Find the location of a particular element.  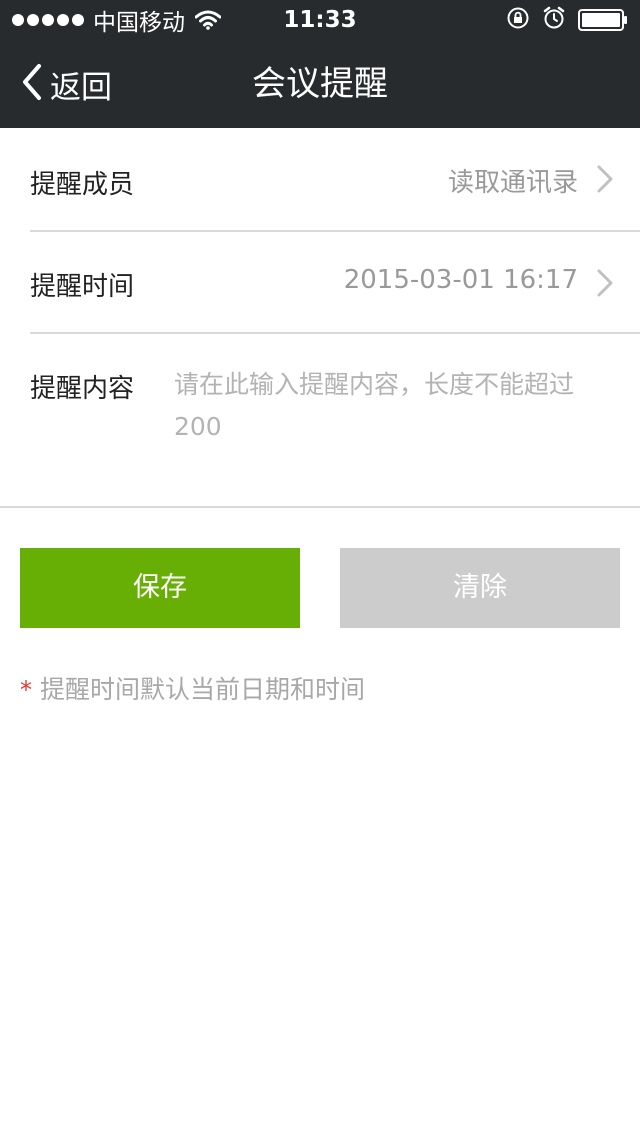

chevron-left-icon is located at coordinates (32, 84).